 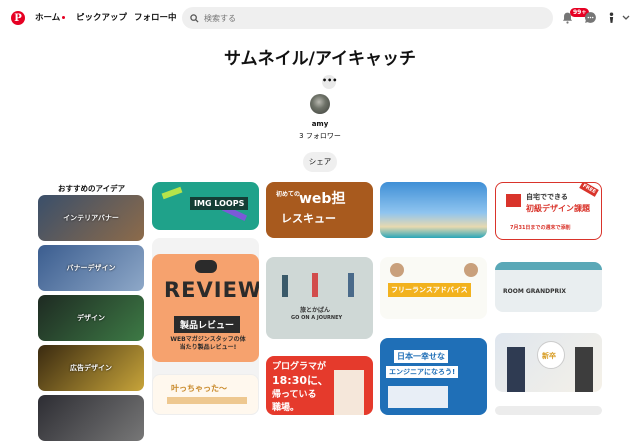 I want to click on pin-text: 製品レビュー, so click(x=207, y=324).